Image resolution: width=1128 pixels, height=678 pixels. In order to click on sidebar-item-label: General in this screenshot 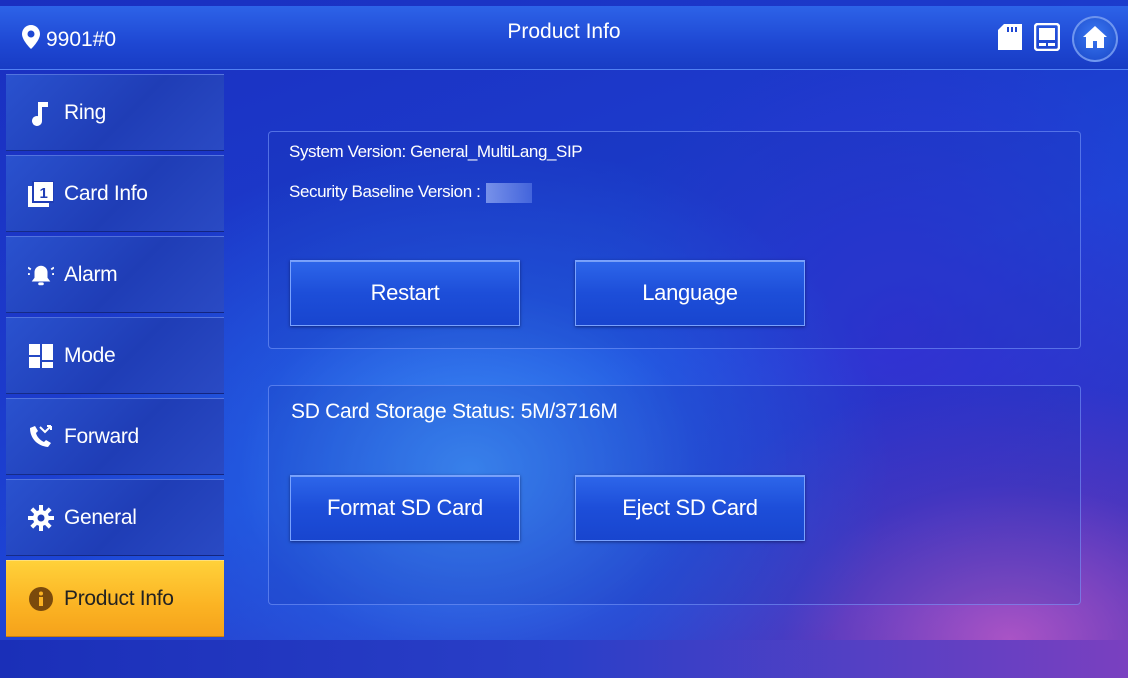, I will do `click(100, 517)`.